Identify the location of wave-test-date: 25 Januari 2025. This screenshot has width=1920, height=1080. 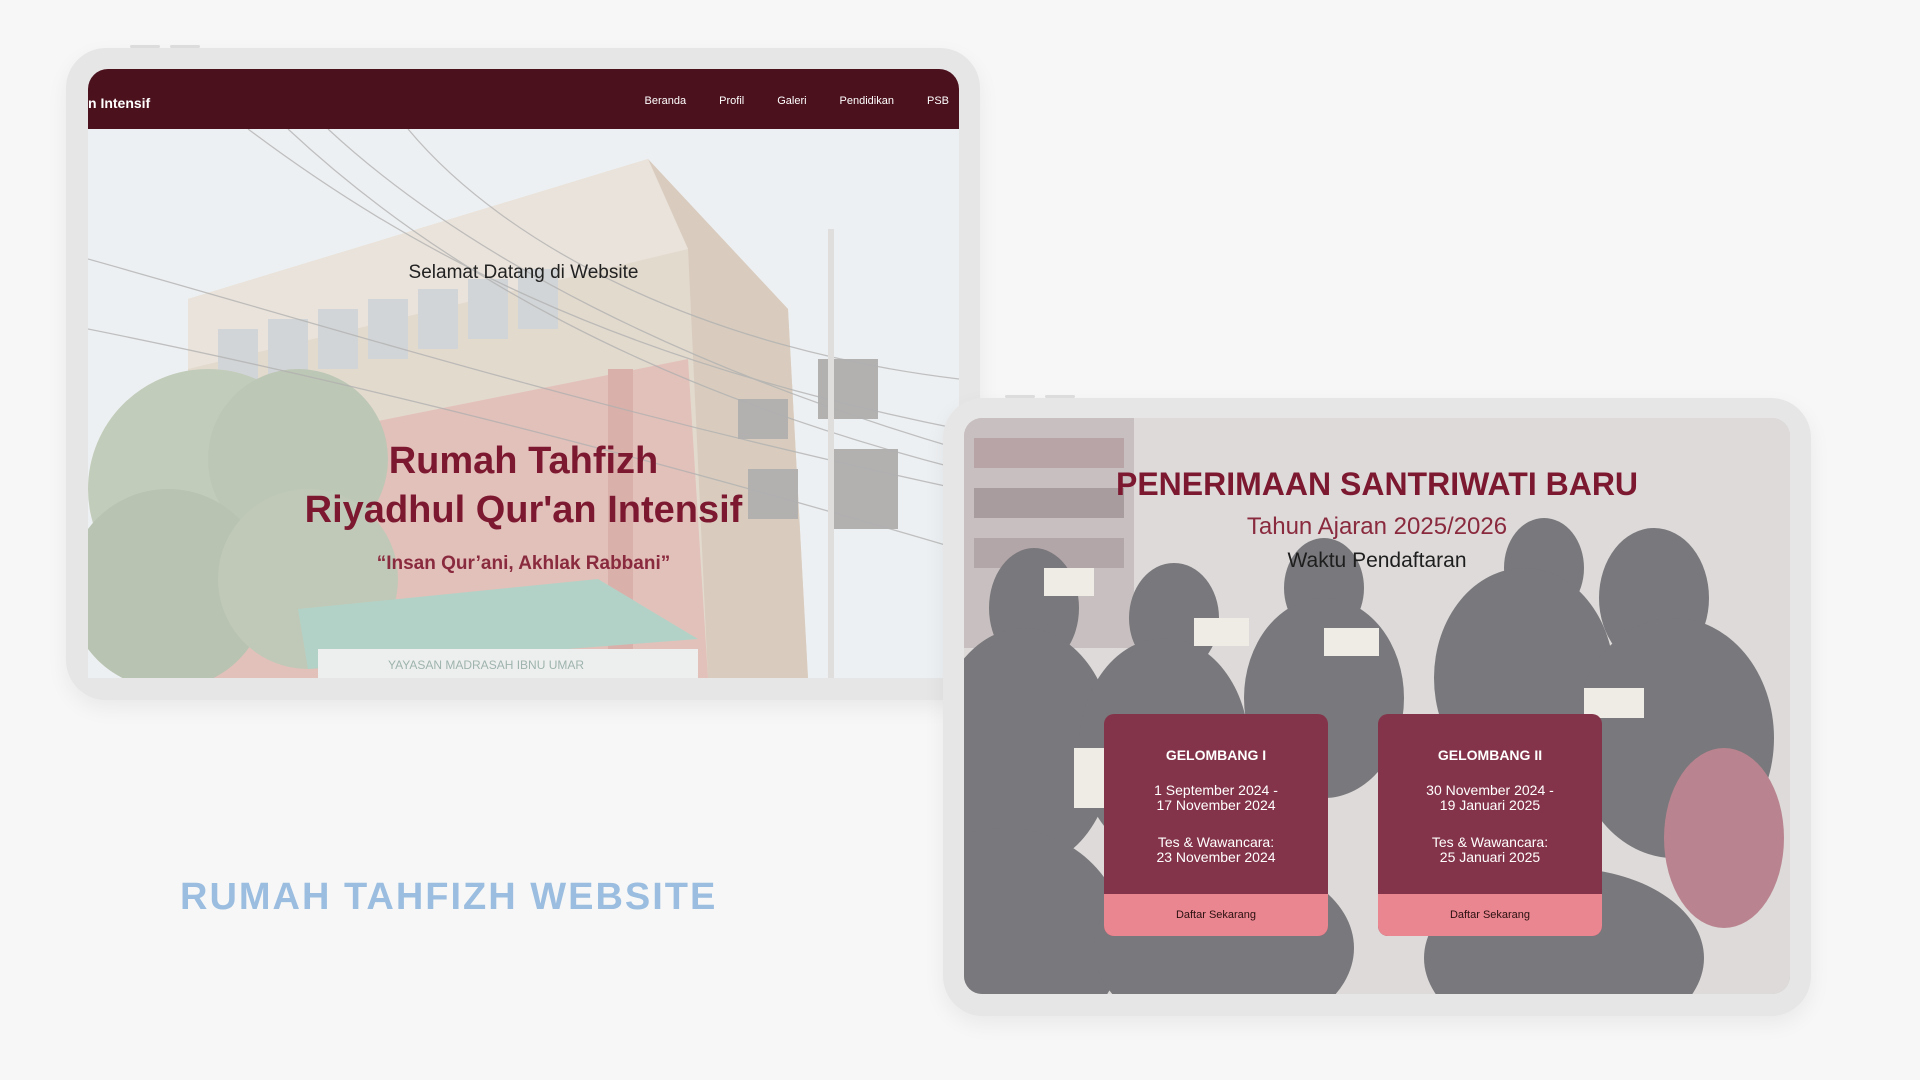
(1490, 857).